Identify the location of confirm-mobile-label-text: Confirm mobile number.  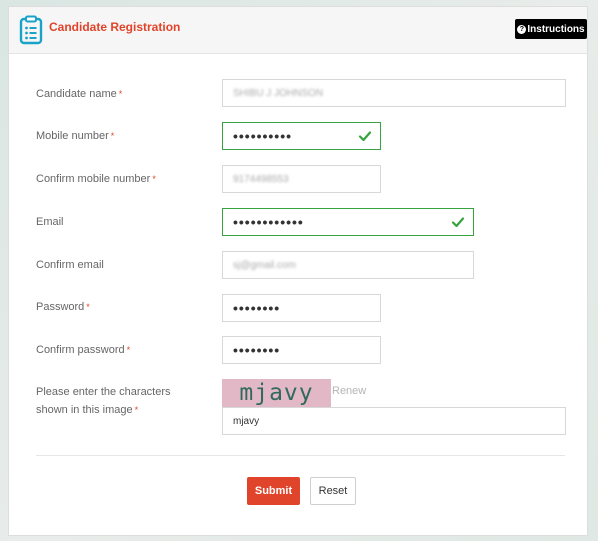
(93, 179).